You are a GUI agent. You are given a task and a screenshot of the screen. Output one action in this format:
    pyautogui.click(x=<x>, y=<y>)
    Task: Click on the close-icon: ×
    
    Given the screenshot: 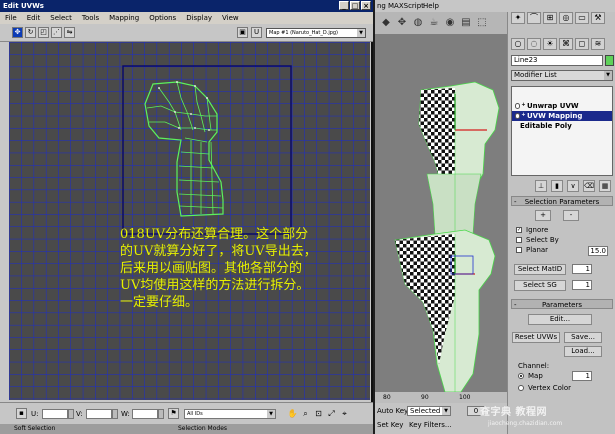 What is the action you would take?
    pyautogui.click(x=366, y=5)
    